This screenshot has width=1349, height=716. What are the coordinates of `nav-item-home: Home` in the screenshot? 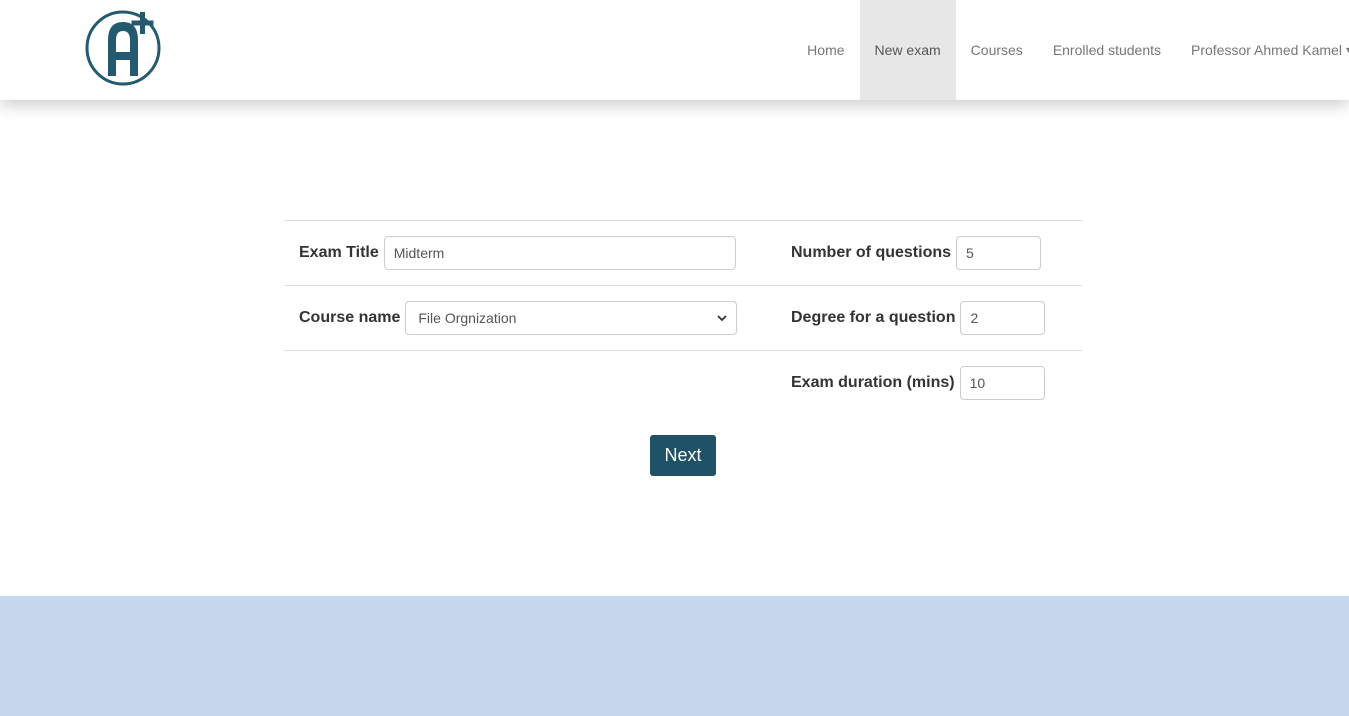 It's located at (825, 50).